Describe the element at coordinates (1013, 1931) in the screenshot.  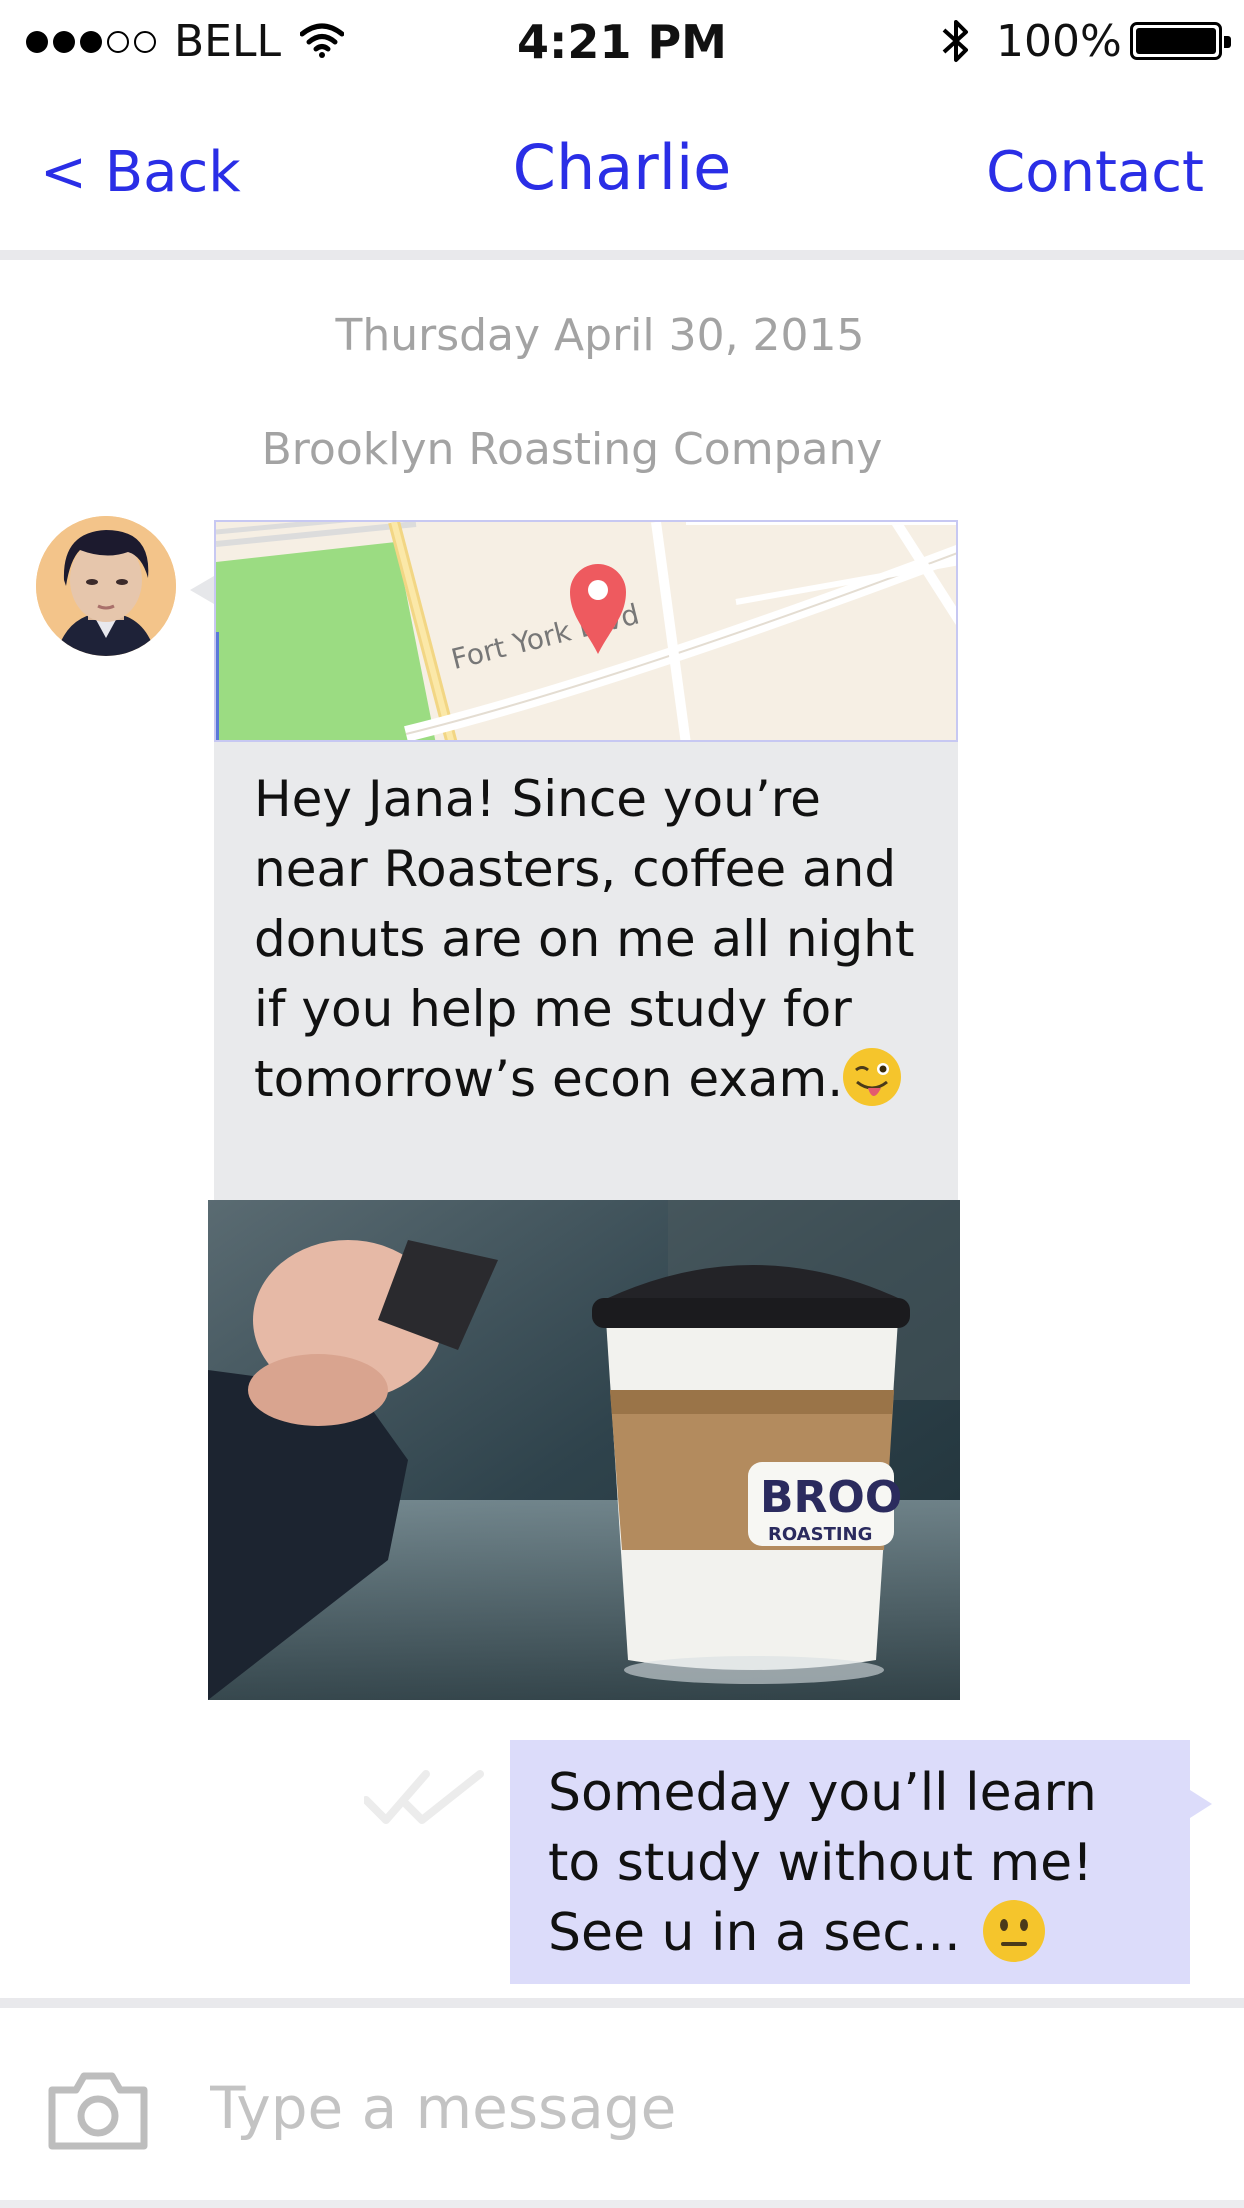
I see `neutral-face-emoji-icon` at that location.